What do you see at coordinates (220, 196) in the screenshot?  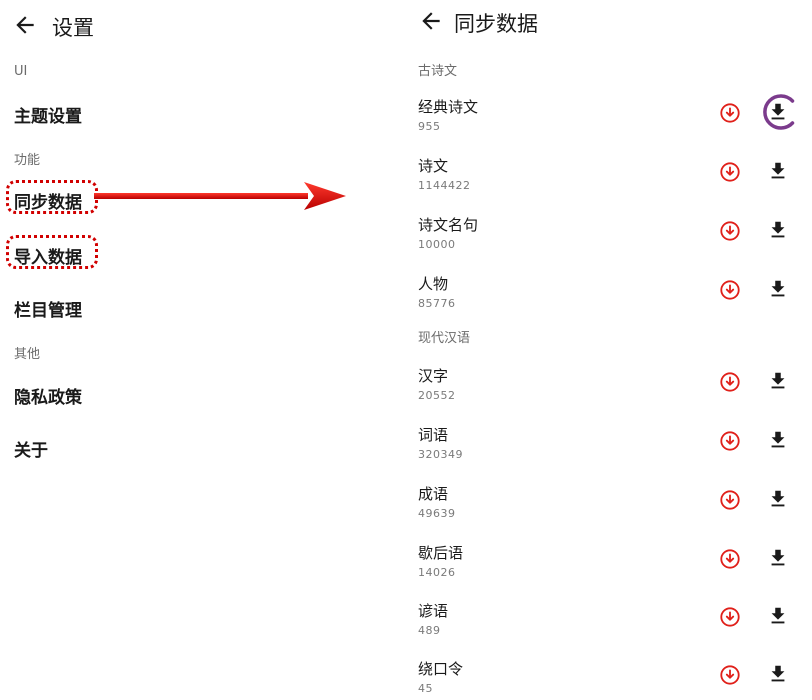 I see `annotation-arrow` at bounding box center [220, 196].